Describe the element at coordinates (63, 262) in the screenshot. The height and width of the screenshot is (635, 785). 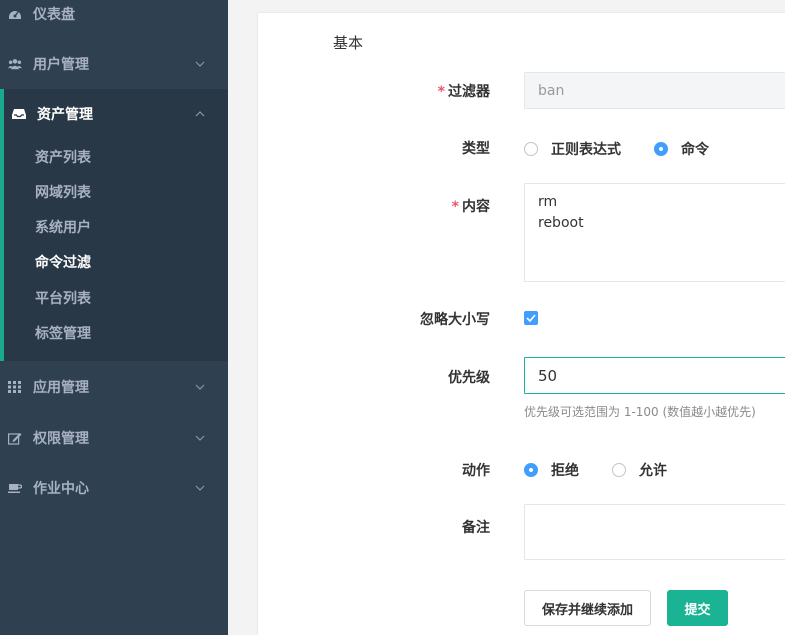
I see `submenu-item-command-filter: 命令过滤` at that location.